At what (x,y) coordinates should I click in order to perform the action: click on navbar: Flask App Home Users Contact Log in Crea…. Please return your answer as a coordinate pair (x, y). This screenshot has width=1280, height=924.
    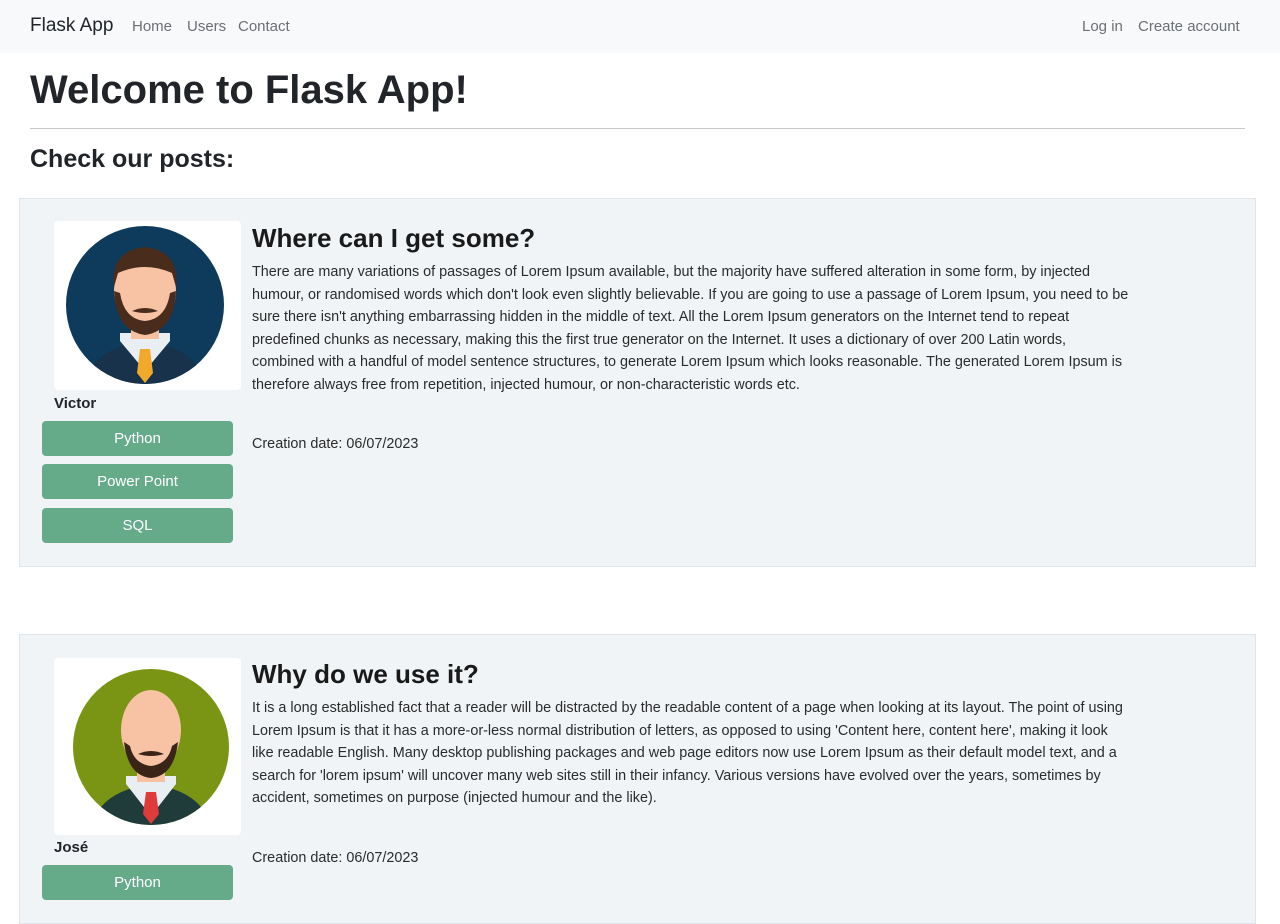
    Looking at the image, I should click on (640, 26).